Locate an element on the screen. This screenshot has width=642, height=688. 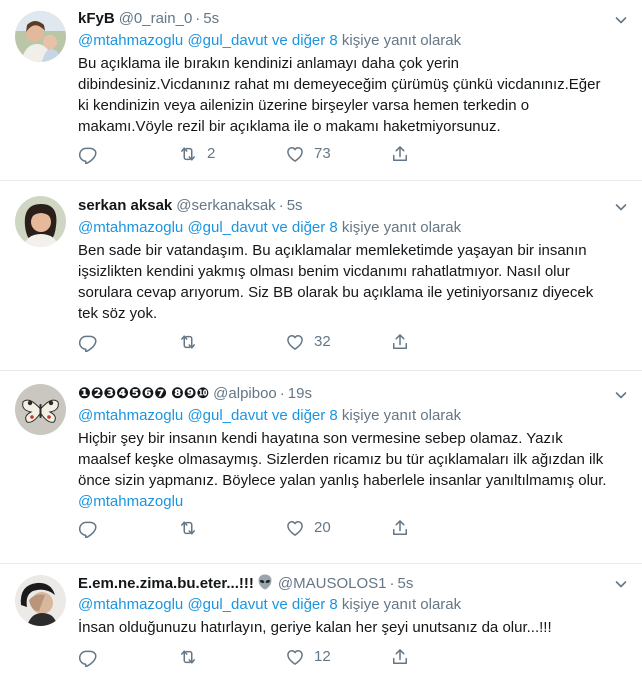
username: @serkanaksak is located at coordinates (225, 205).